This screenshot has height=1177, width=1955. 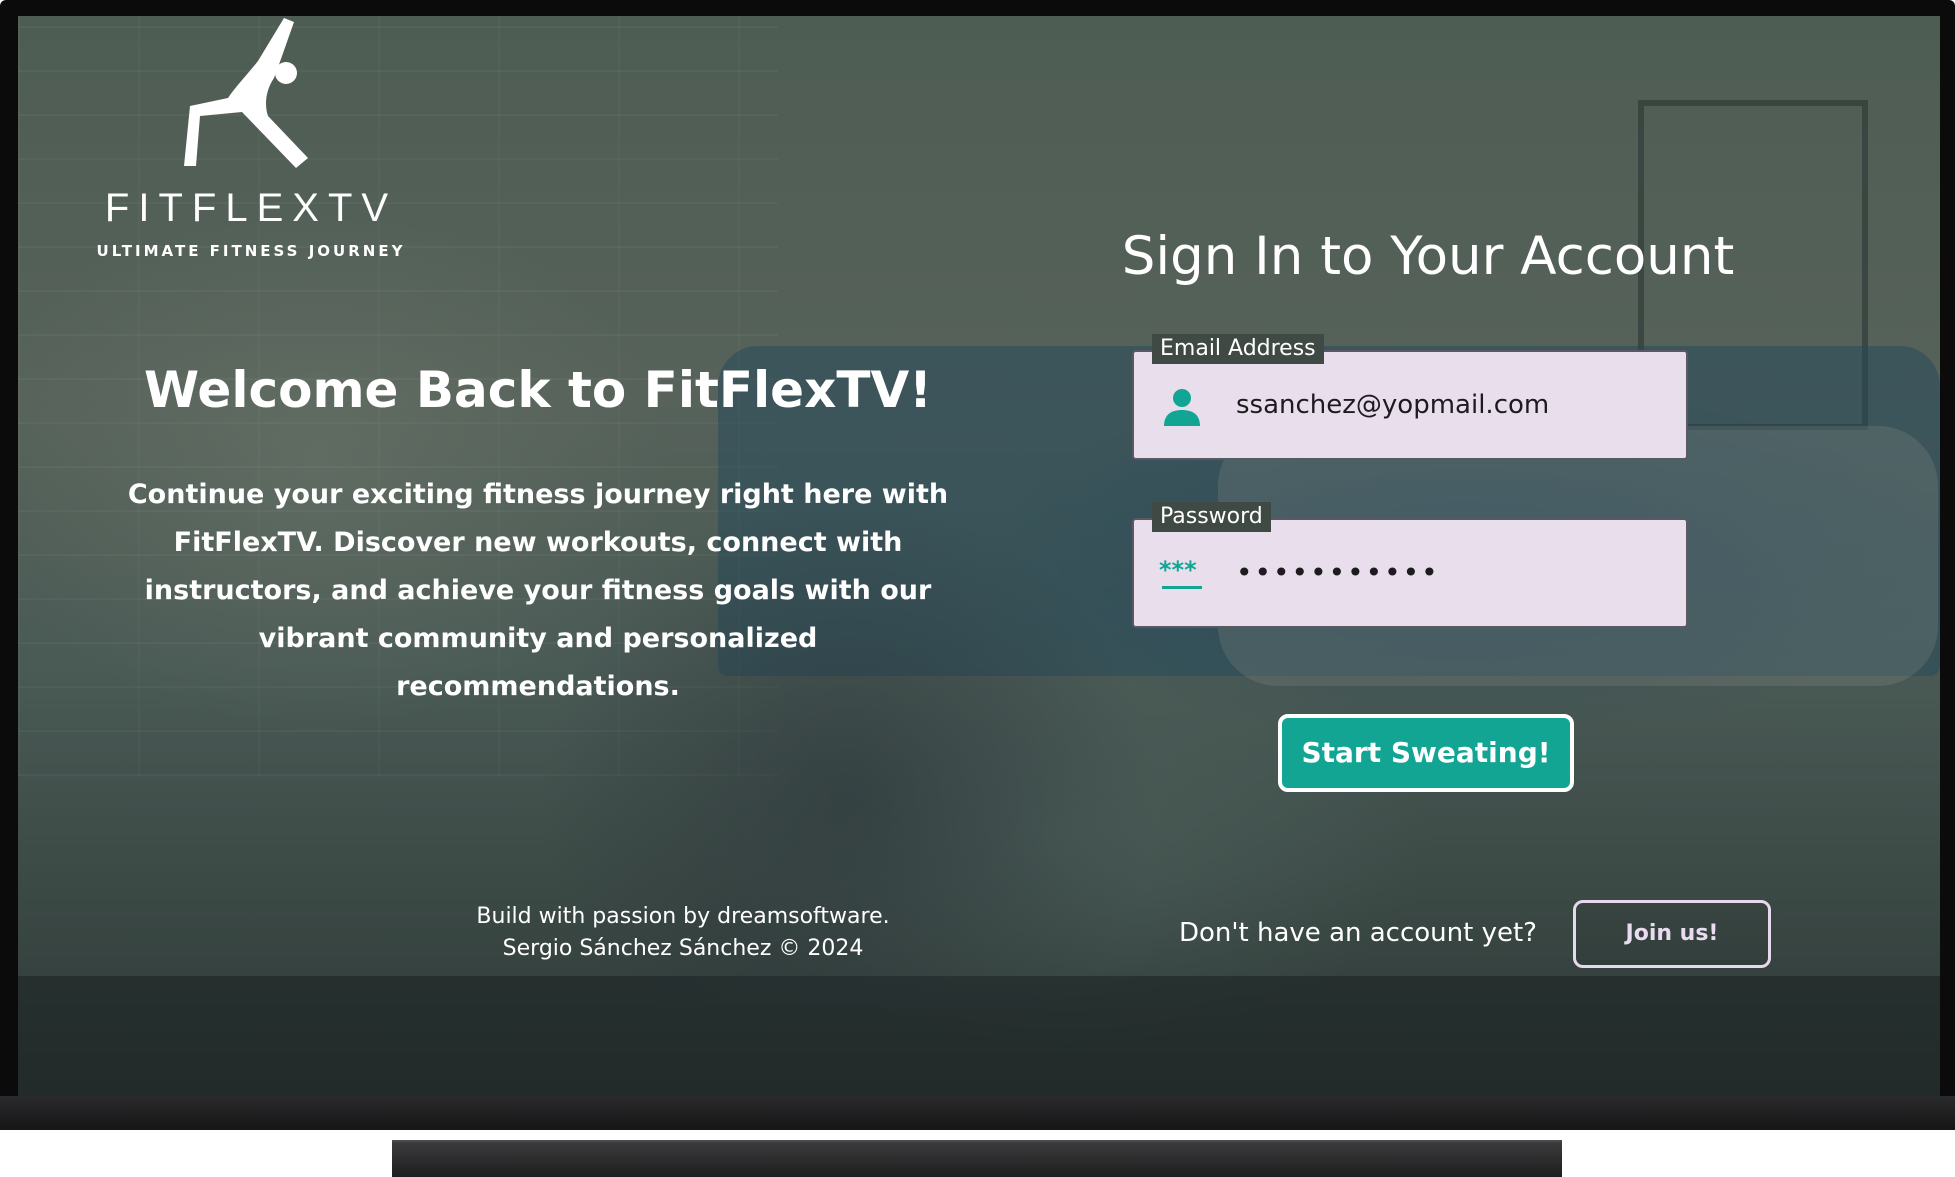 What do you see at coordinates (1358, 933) in the screenshot?
I see `signup-prompt: Don't have an account yet?` at bounding box center [1358, 933].